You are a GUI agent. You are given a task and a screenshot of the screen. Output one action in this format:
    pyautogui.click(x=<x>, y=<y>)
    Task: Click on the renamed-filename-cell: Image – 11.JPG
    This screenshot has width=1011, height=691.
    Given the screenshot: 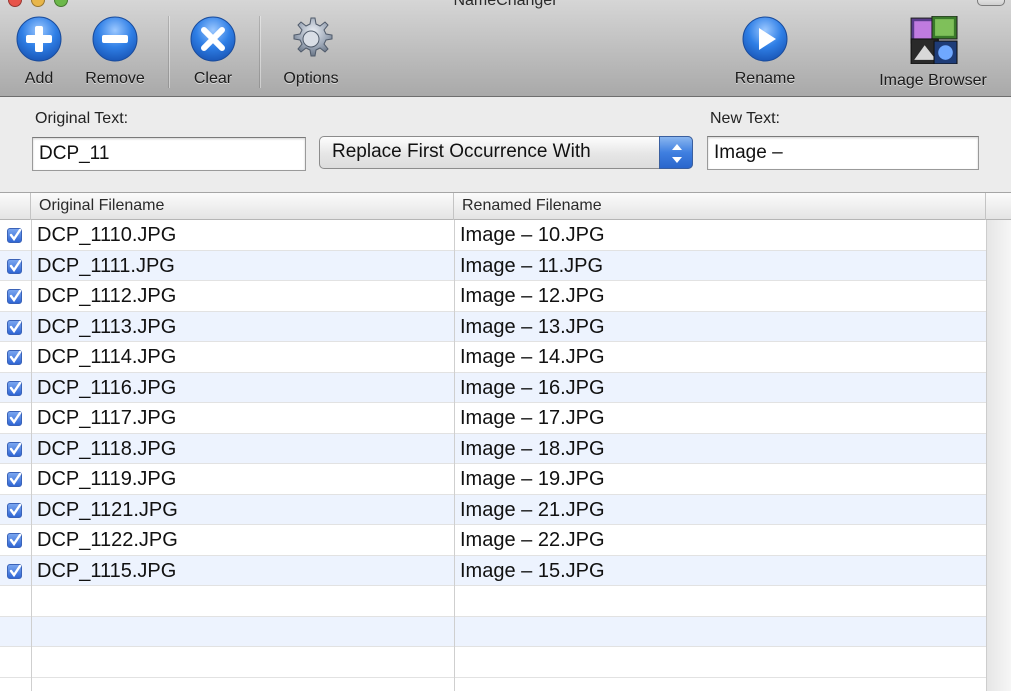 What is the action you would take?
    pyautogui.click(x=532, y=265)
    